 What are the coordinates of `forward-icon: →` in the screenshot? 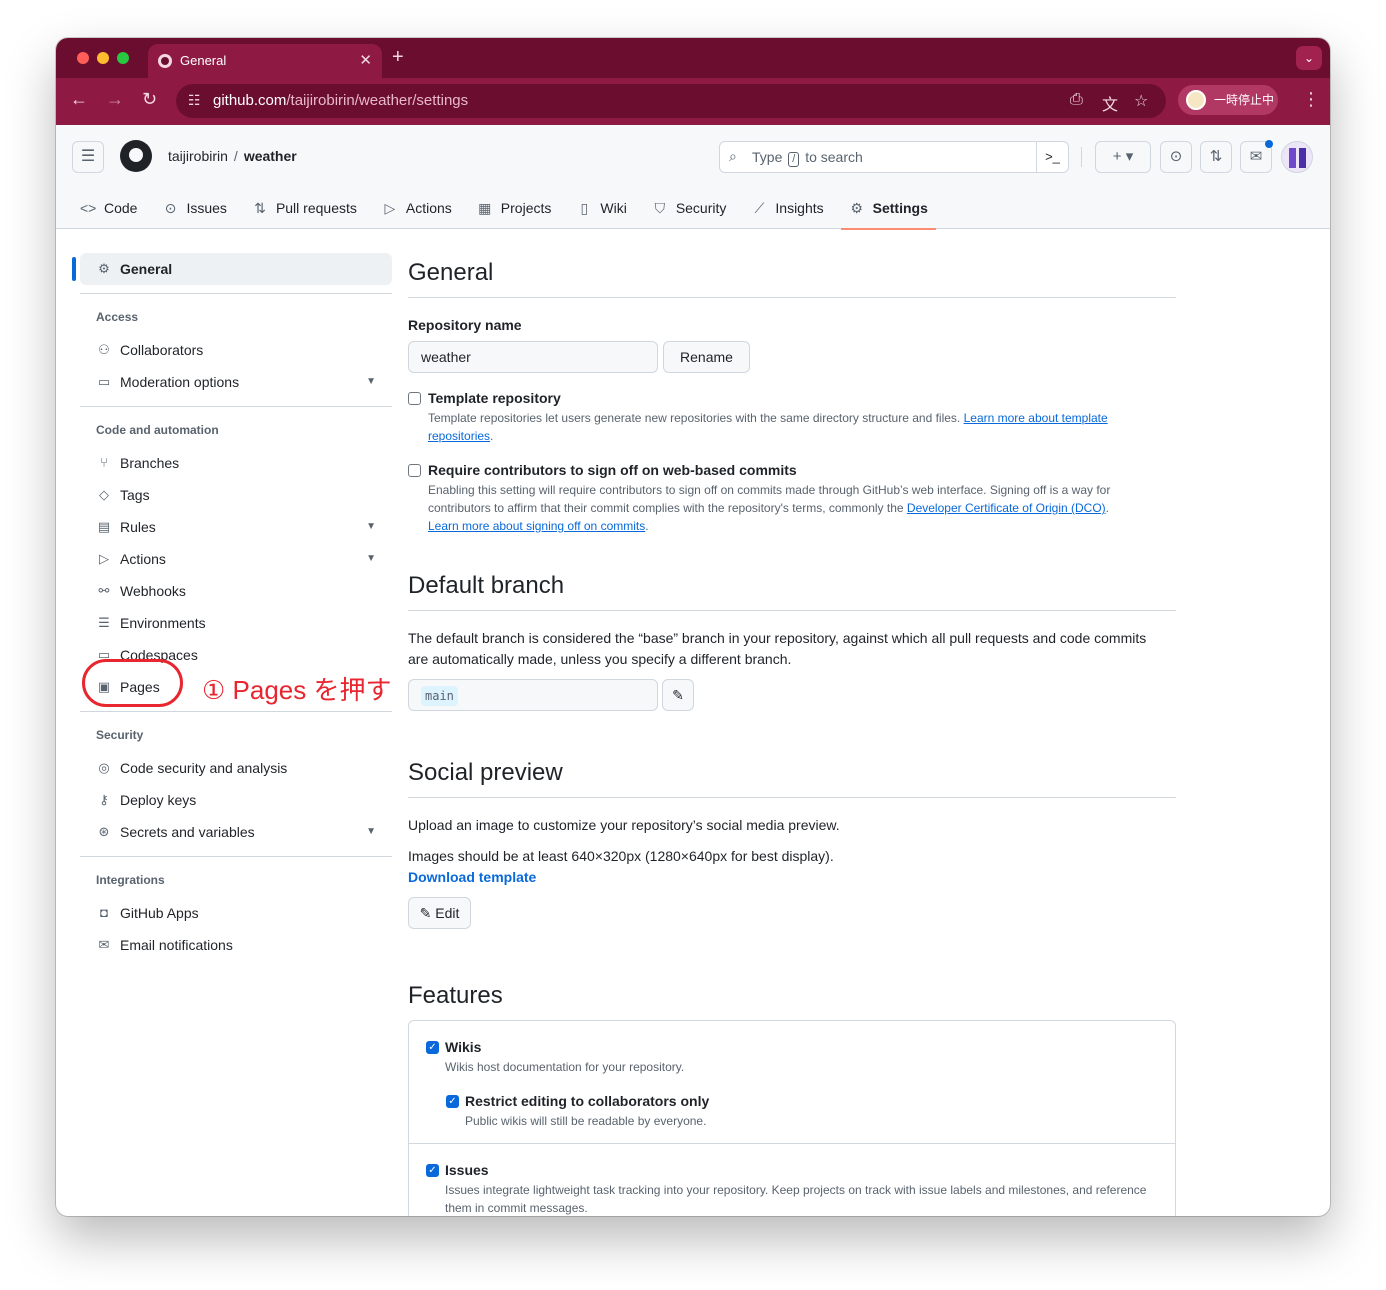 It's located at (115, 99).